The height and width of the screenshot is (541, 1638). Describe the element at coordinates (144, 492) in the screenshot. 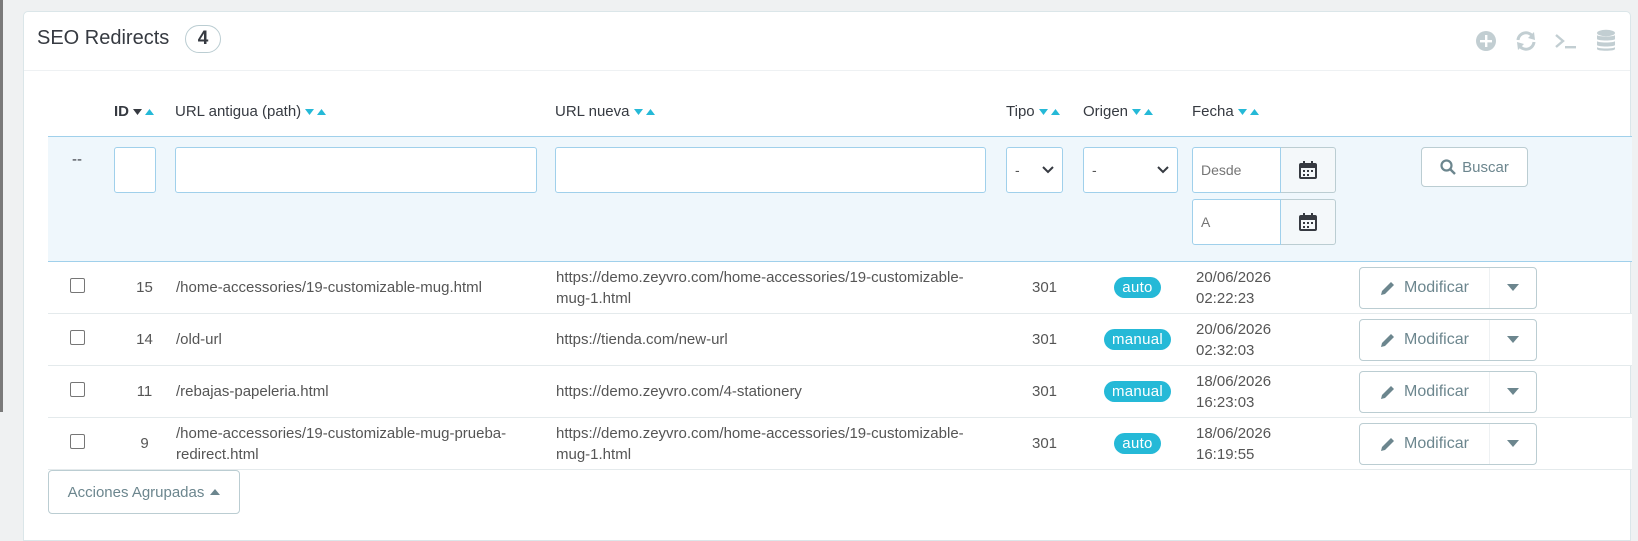

I see `bulk-actions-button: Acciones Agrupadas` at that location.